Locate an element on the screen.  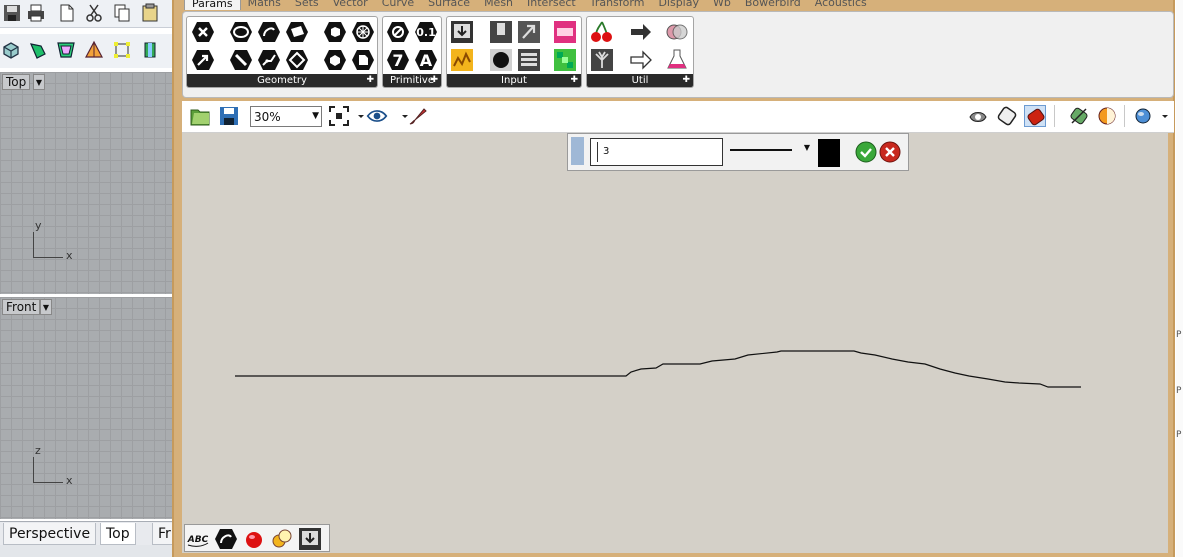
slider-component-icon is located at coordinates (529, 32).